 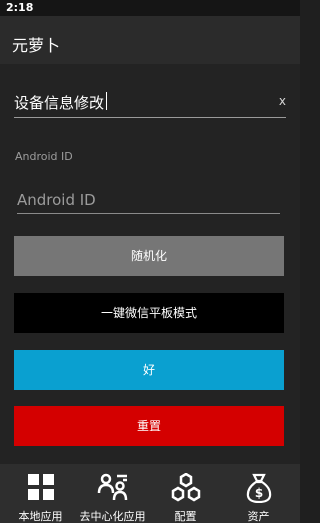 What do you see at coordinates (150, 8) in the screenshot?
I see `status-bar: 2:18` at bounding box center [150, 8].